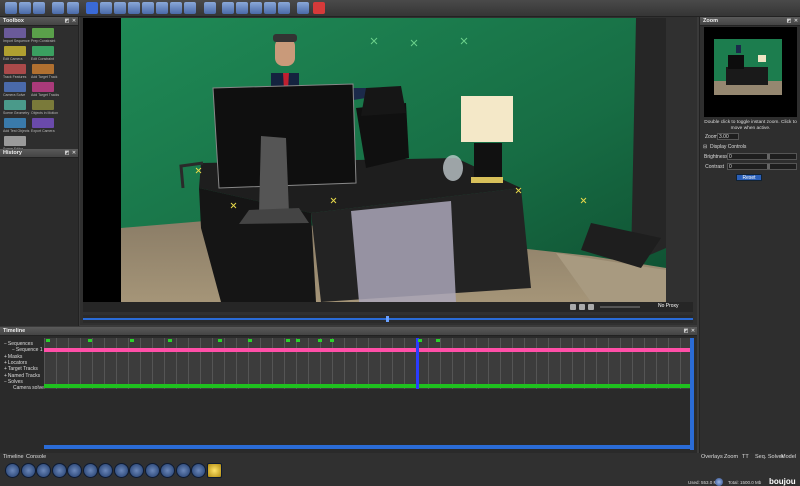  What do you see at coordinates (388, 319) in the screenshot?
I see `frame-scrubber` at bounding box center [388, 319].